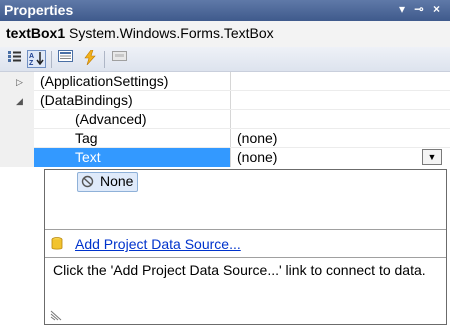  What do you see at coordinates (65, 56) in the screenshot?
I see `properties-icon-glyph` at bounding box center [65, 56].